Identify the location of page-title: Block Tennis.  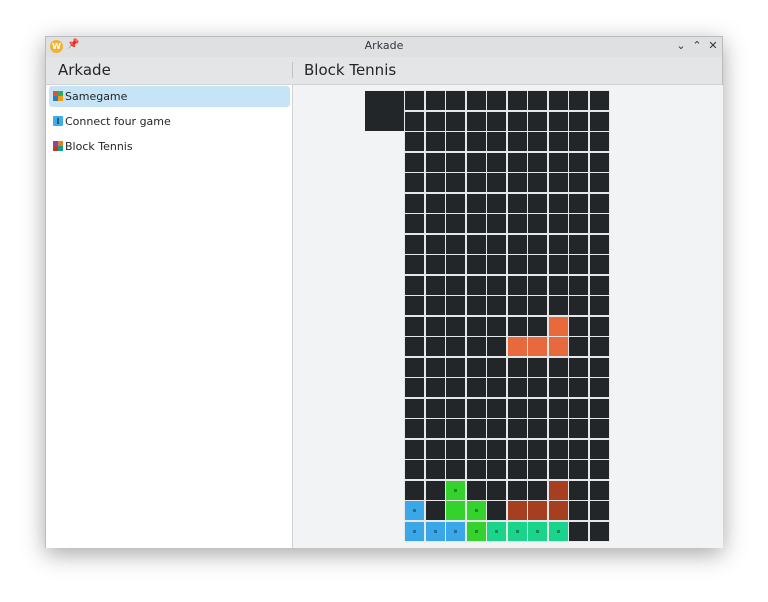
(350, 70).